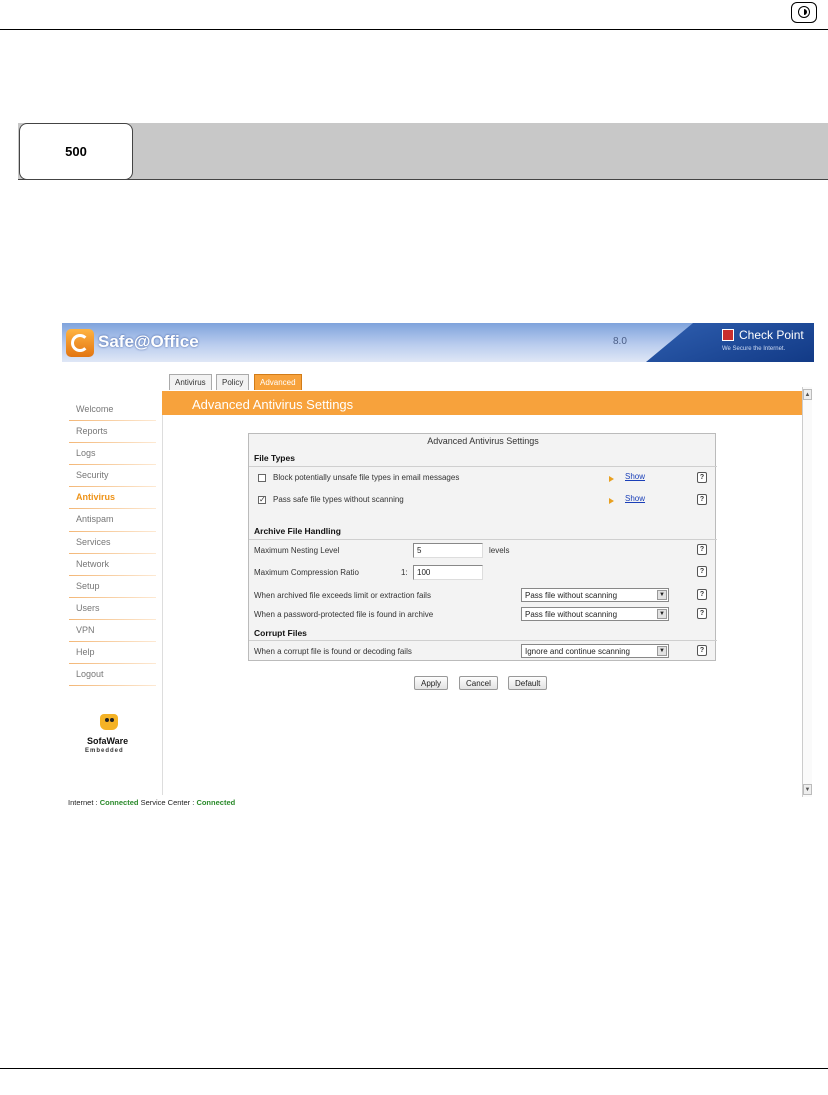 The image size is (828, 1095). I want to click on block-unsafe-show-link: Show, so click(635, 476).